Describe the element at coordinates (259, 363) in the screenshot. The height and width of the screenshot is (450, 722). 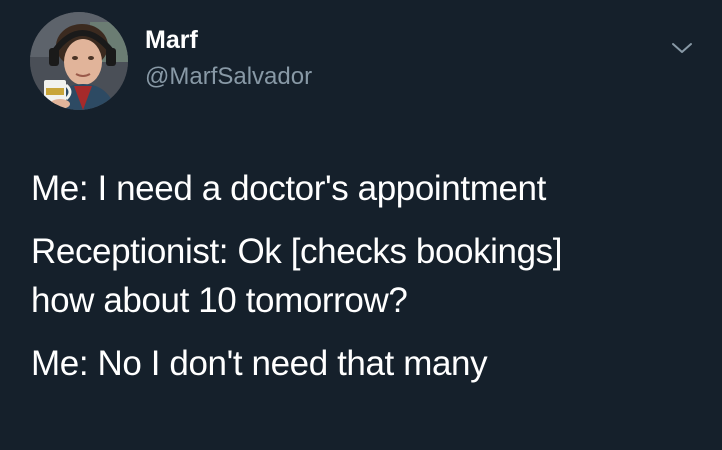
I see `tweet-line-punchline: Me: No I don't need that many` at that location.